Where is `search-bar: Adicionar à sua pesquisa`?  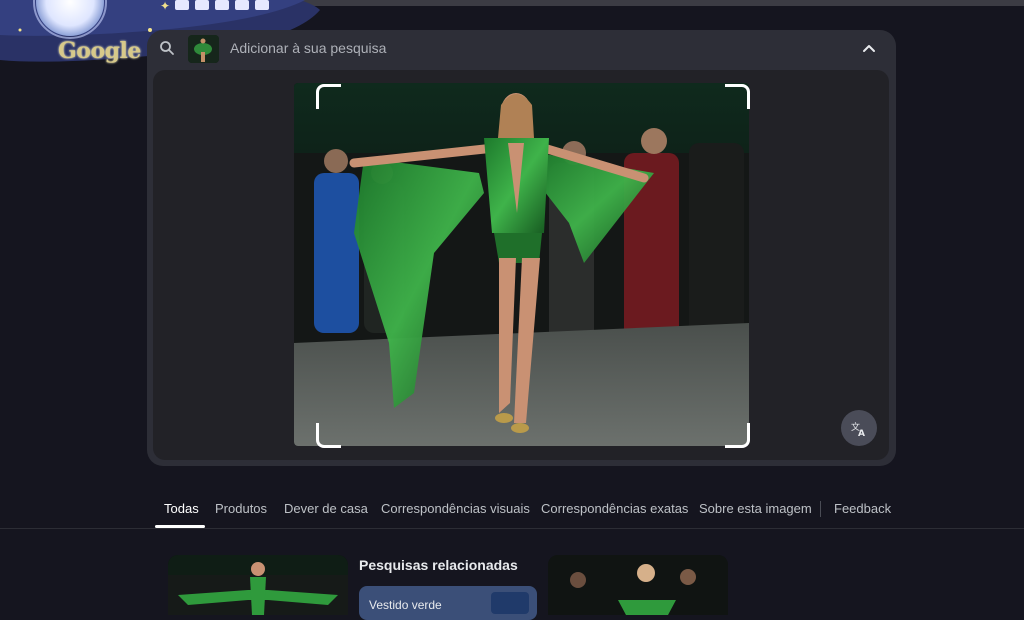
search-bar: Adicionar à sua pesquisa is located at coordinates (521, 49).